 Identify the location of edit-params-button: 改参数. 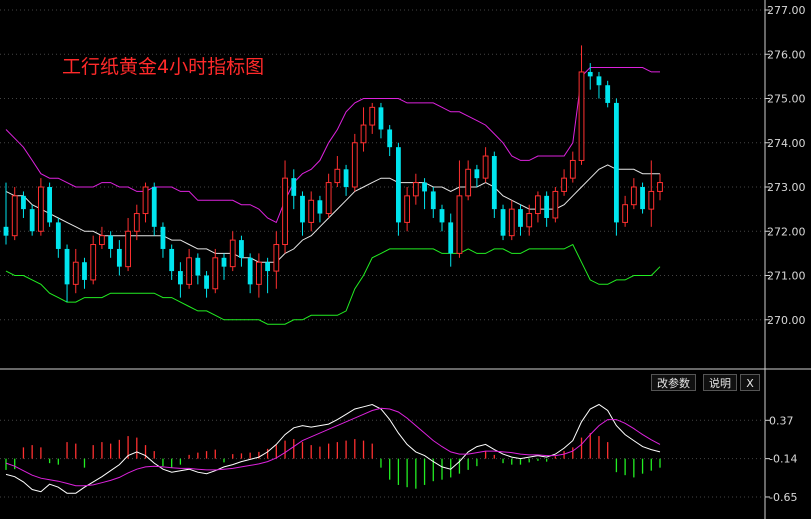
(673, 382).